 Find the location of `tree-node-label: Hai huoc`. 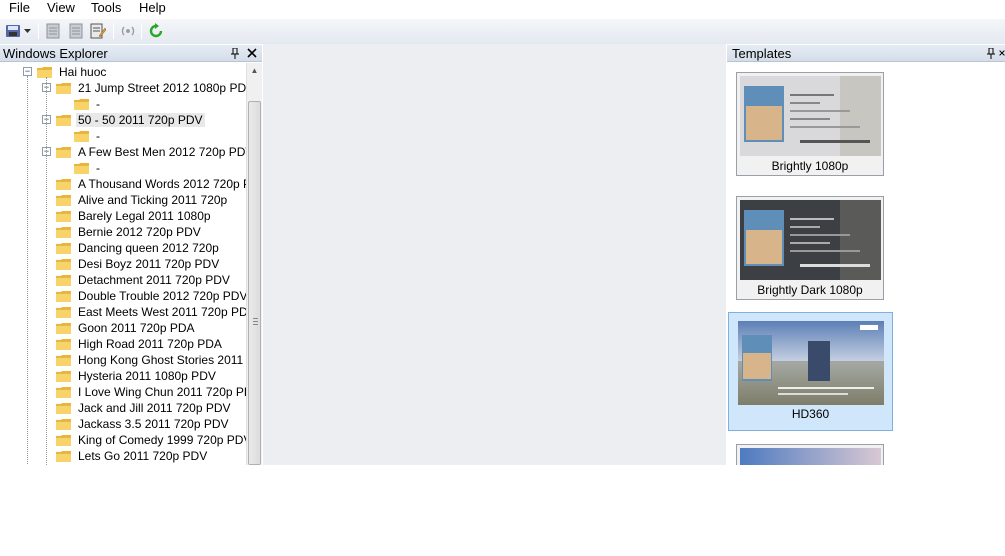

tree-node-label: Hai huoc is located at coordinates (83, 72).